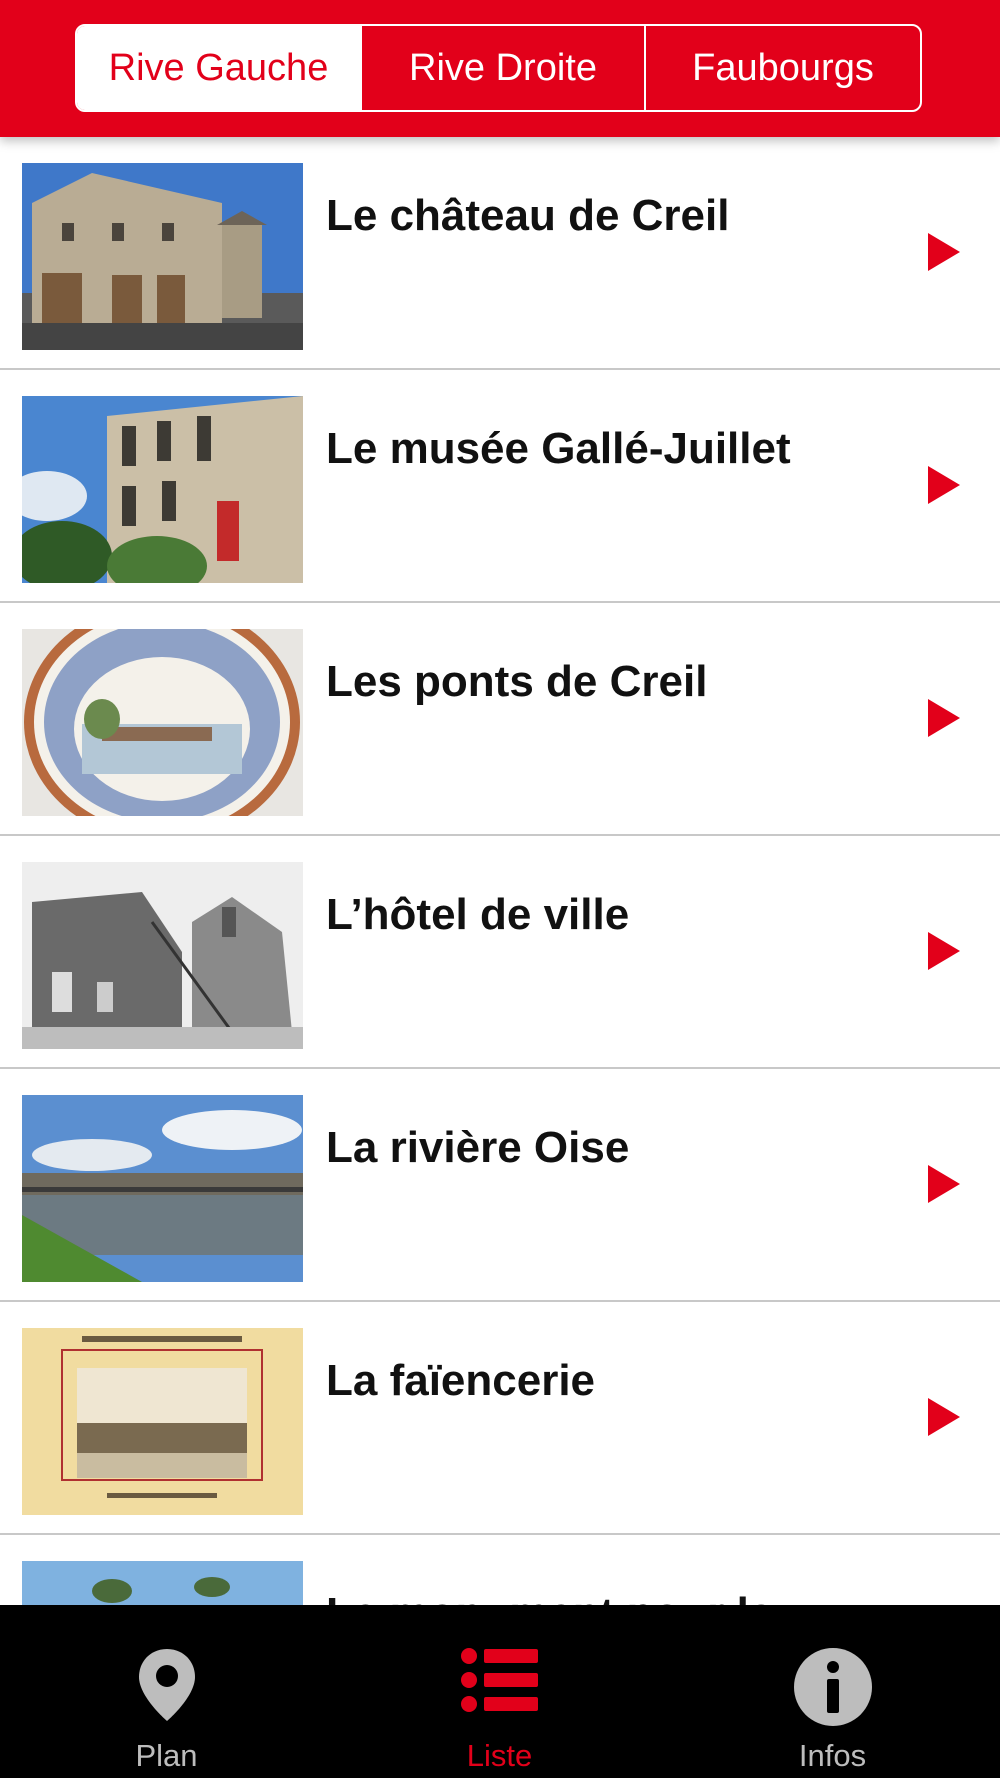 This screenshot has width=1000, height=1778. I want to click on tab-liste: Liste, so click(499, 1691).